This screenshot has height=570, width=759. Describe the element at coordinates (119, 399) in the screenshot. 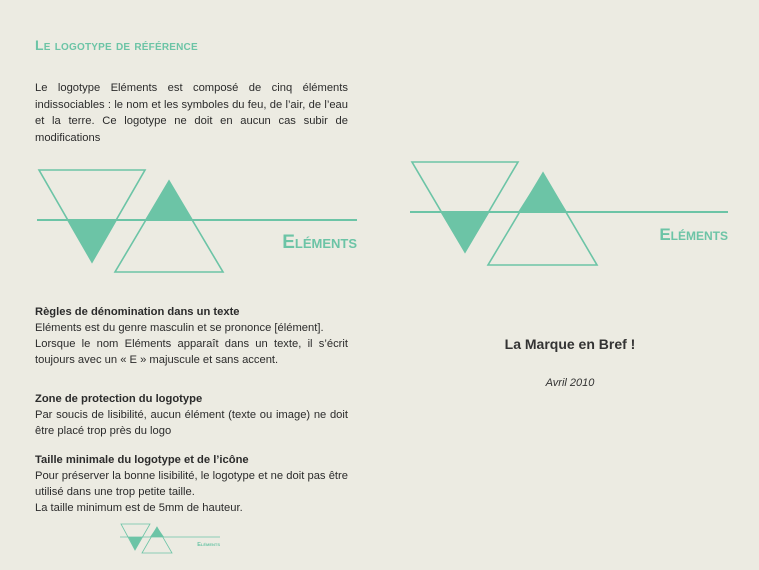

I see `section-heading: Zone de protection du logotype` at that location.